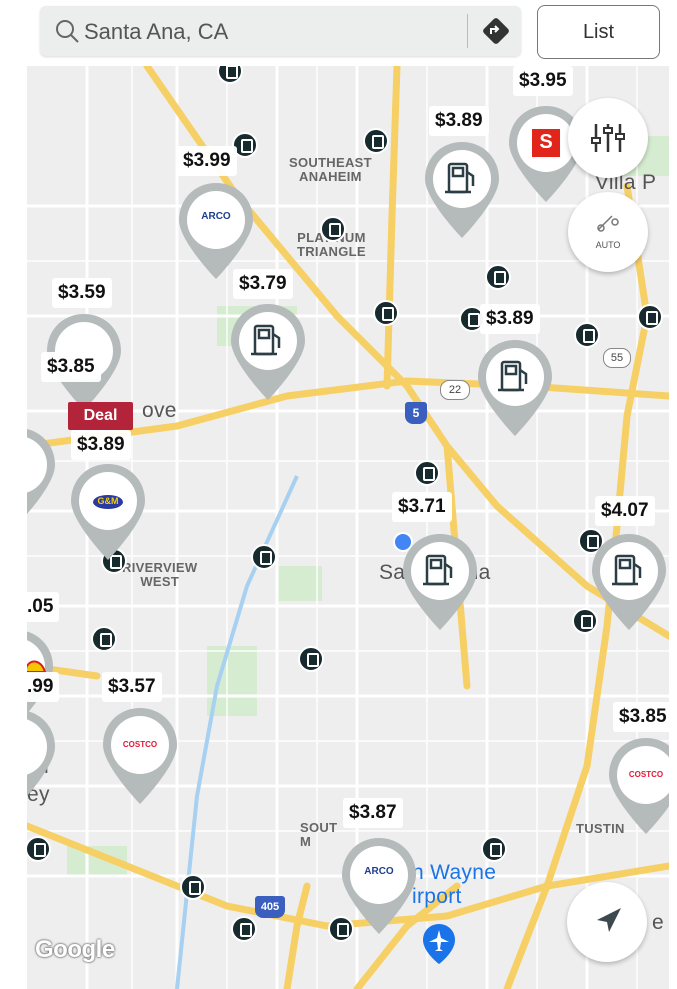 The width and height of the screenshot is (677, 989). What do you see at coordinates (608, 223) in the screenshot?
I see `auto-icon` at bounding box center [608, 223].